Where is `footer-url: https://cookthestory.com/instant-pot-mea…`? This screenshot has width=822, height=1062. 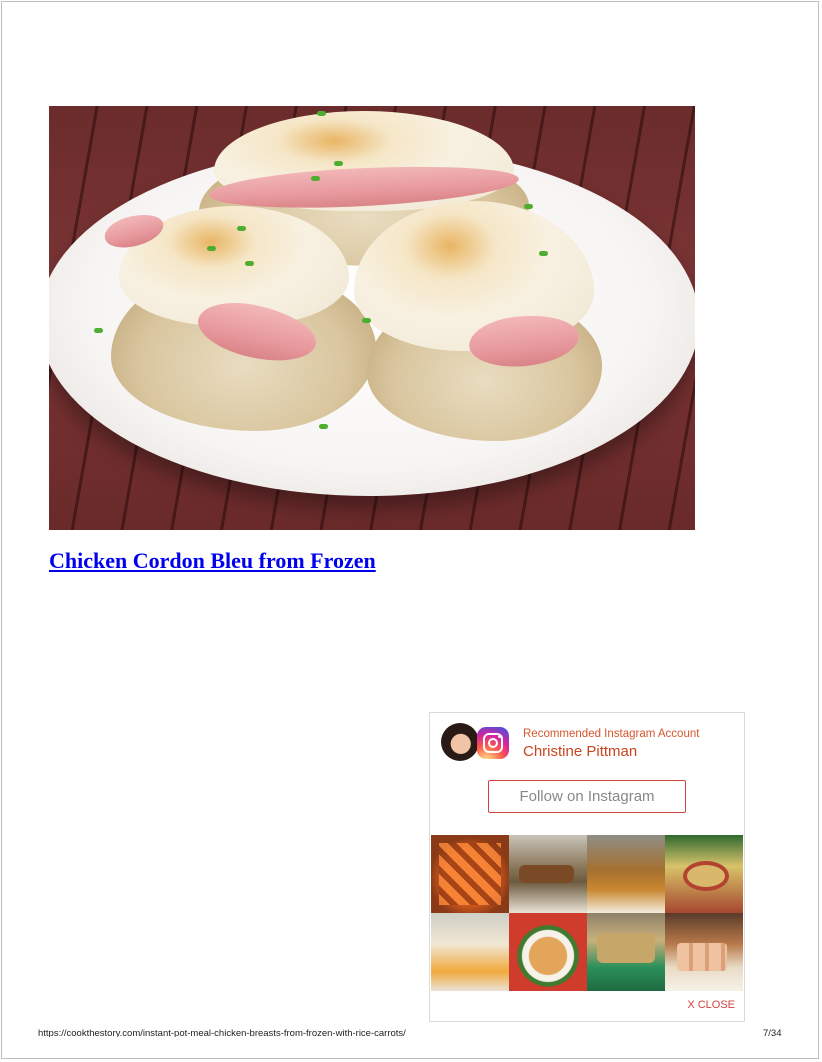
footer-url: https://cookthestory.com/instant-pot-mea… is located at coordinates (222, 1032).